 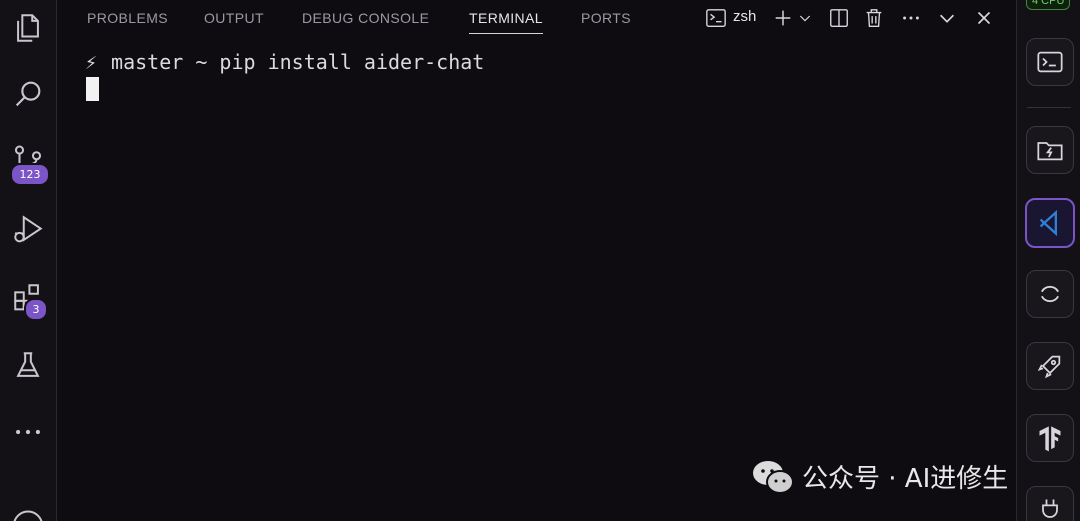 What do you see at coordinates (506, 18) in the screenshot?
I see `tab-terminal: TERMINAL` at bounding box center [506, 18].